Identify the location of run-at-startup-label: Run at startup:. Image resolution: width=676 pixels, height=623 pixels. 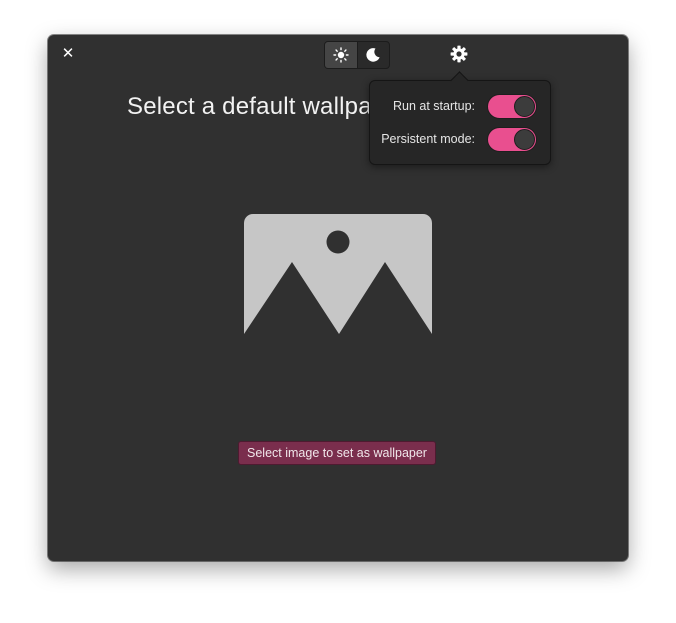
(434, 106).